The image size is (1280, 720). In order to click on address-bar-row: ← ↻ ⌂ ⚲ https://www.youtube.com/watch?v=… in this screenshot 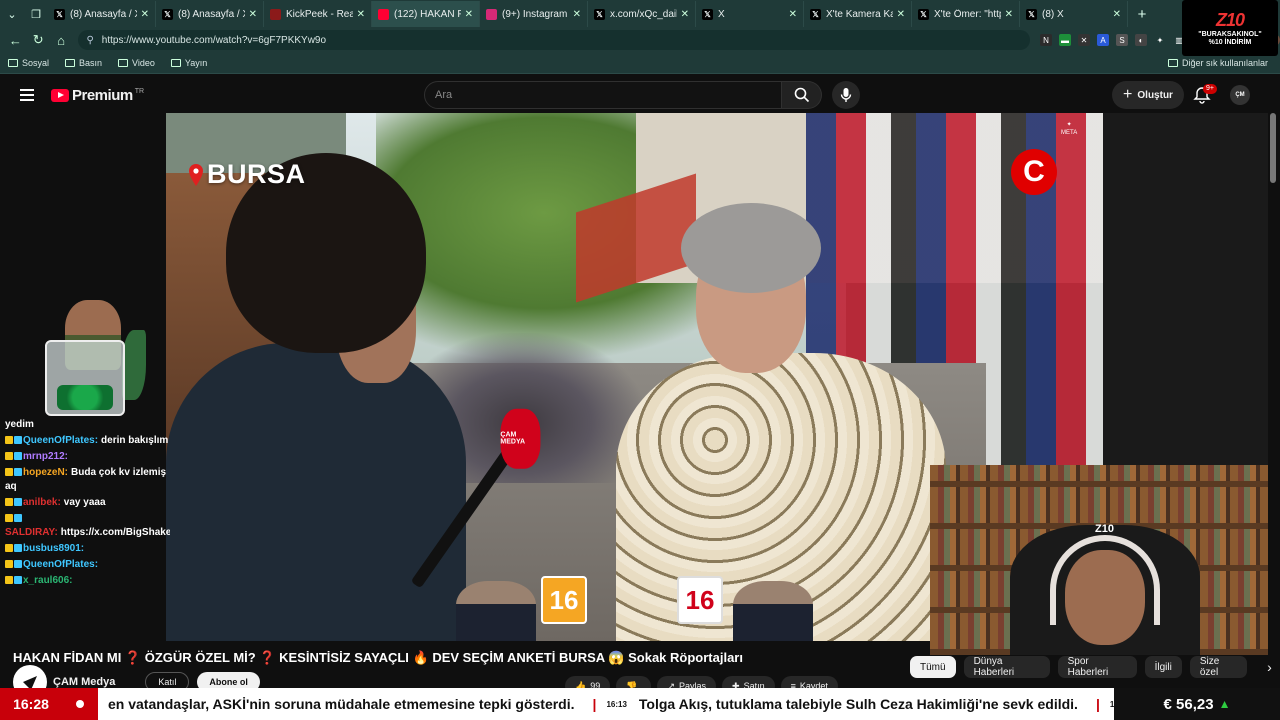, I will do `click(640, 40)`.